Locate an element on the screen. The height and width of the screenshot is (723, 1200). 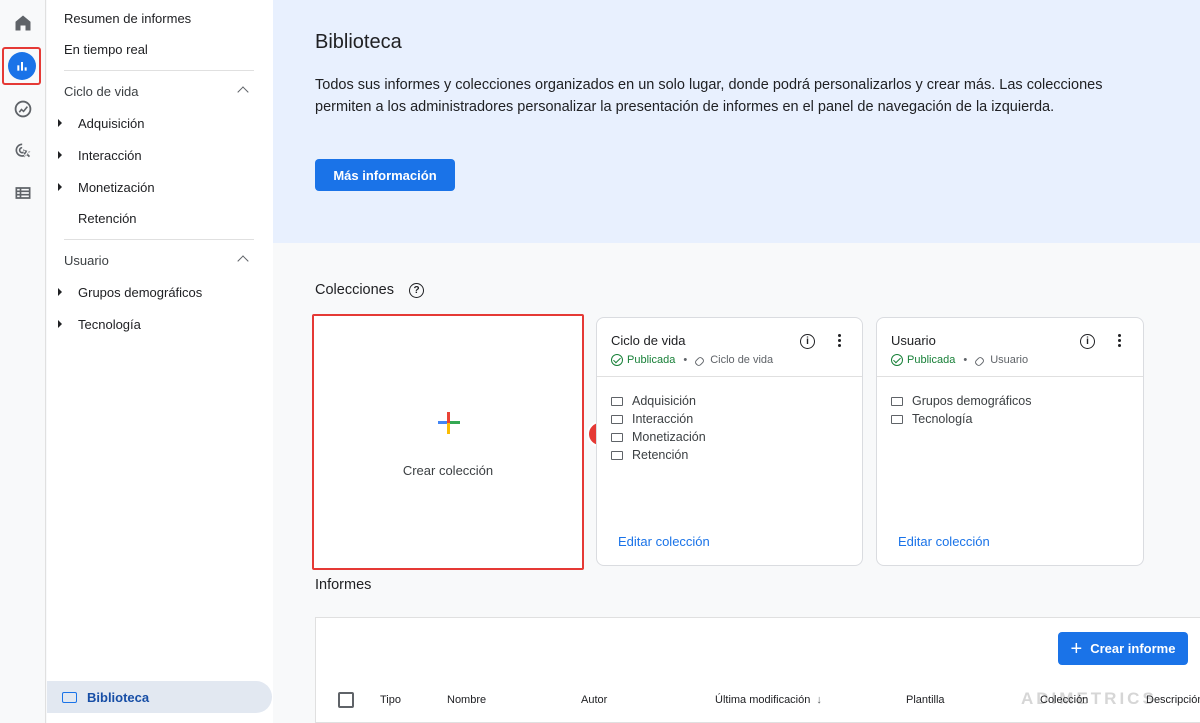
nav-lifecycle-header: Ciclo de vida is located at coordinates (101, 91).